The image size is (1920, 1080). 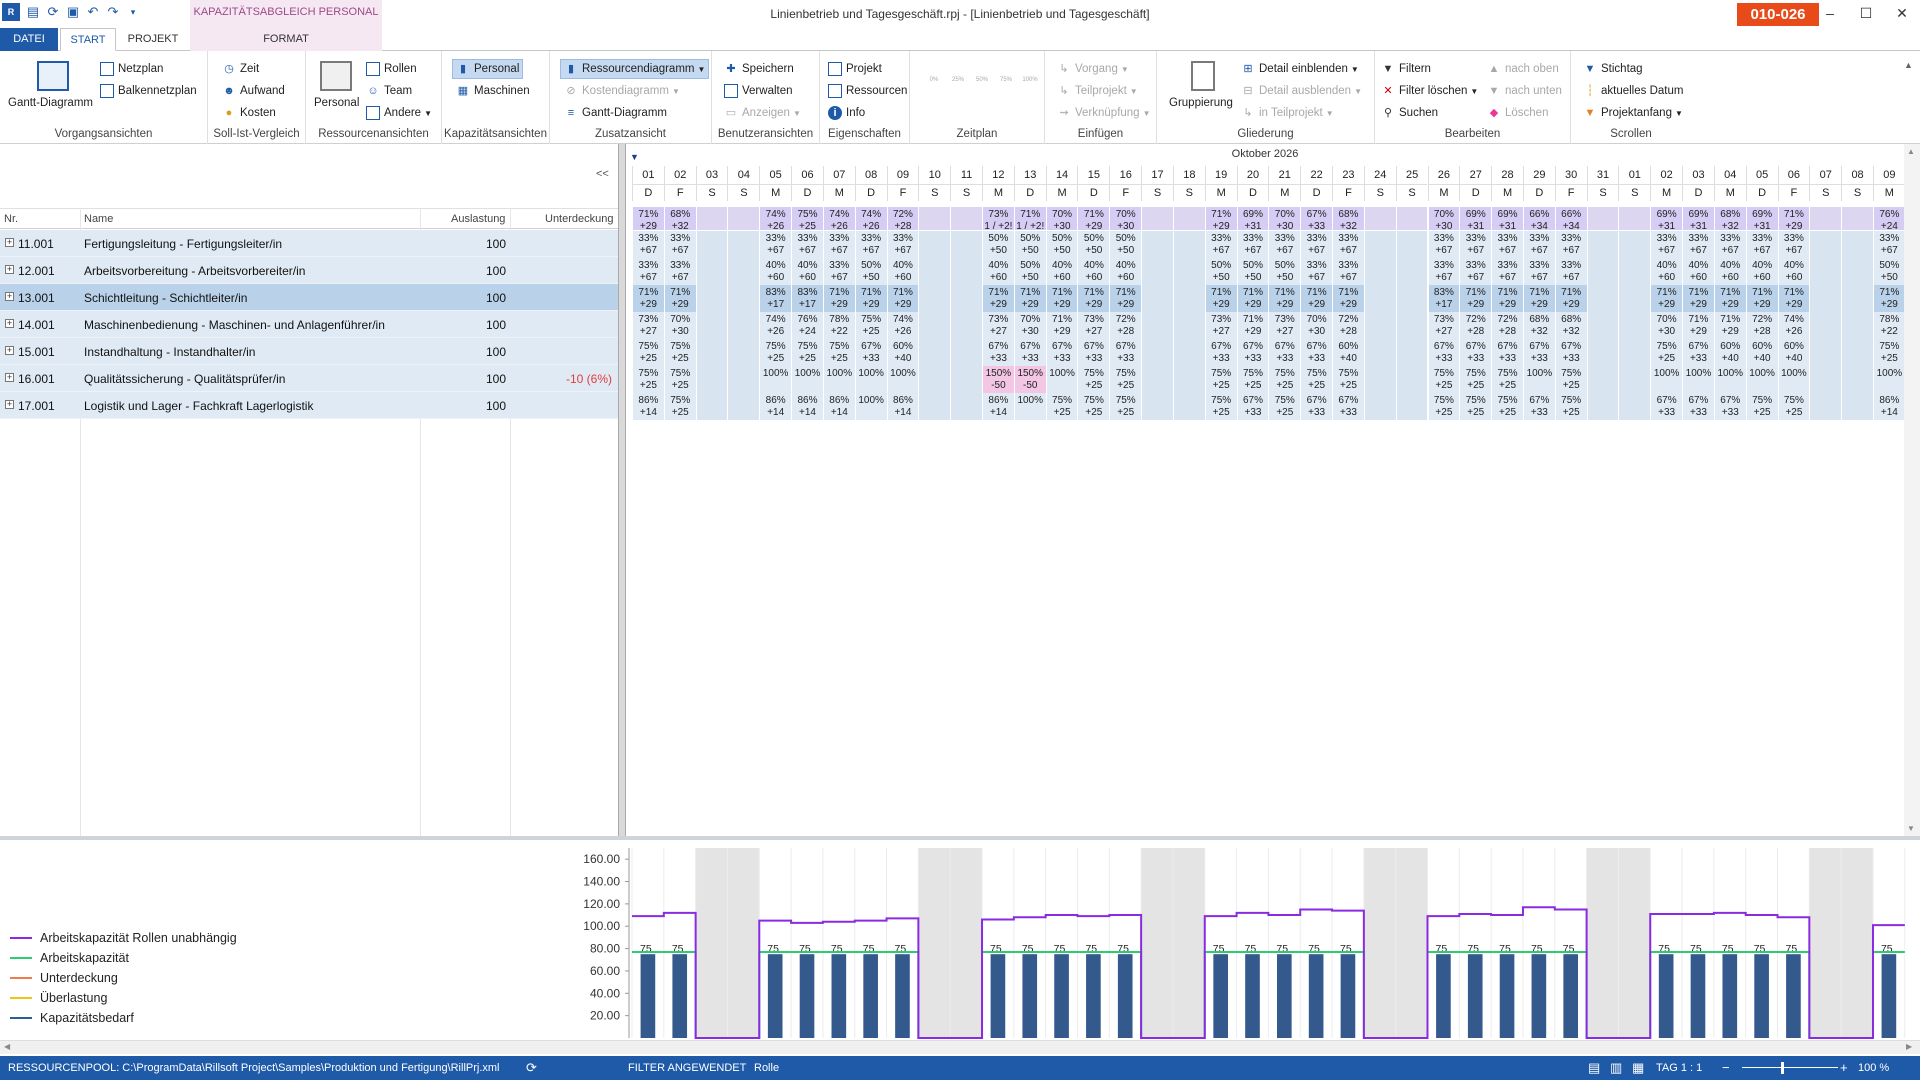 What do you see at coordinates (1006, 70) in the screenshot?
I see `progress-75-button: 75%` at bounding box center [1006, 70].